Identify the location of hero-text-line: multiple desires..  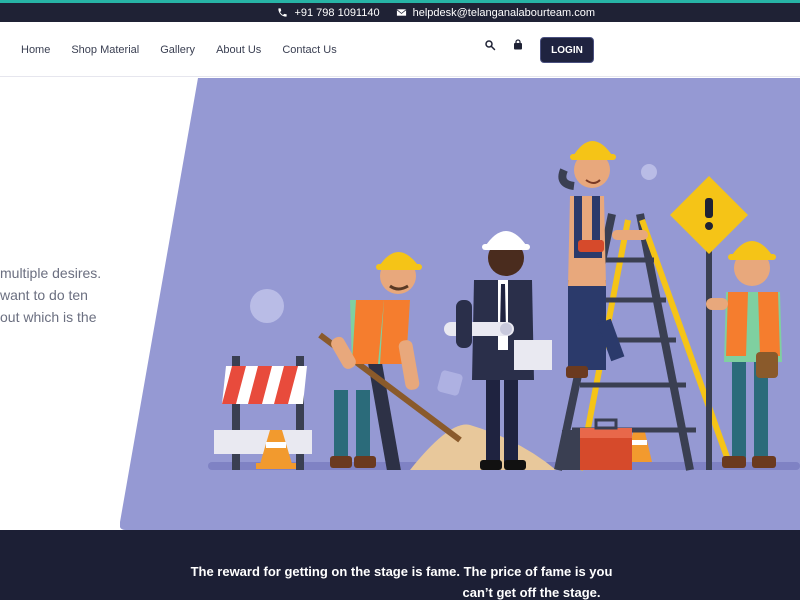
(55, 273).